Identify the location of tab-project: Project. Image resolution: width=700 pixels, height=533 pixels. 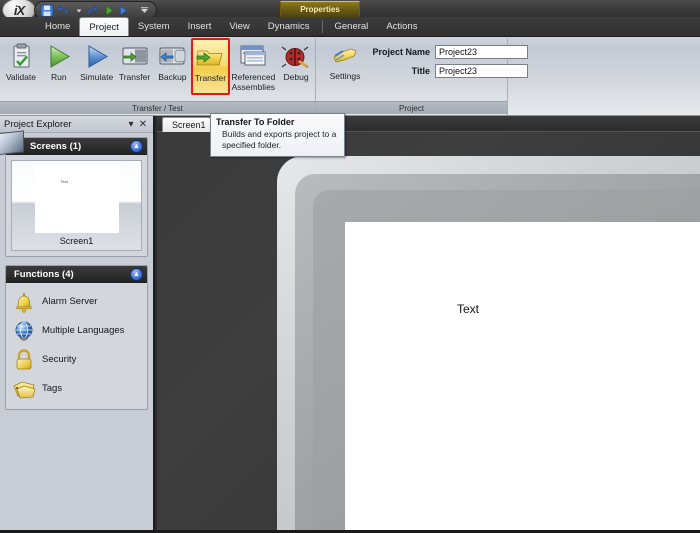
(104, 26).